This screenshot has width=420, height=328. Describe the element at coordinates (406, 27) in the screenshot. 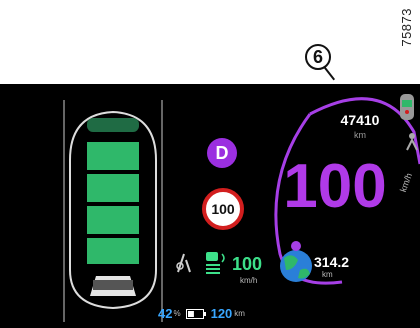

I see `figure-reference-number: 75873` at that location.